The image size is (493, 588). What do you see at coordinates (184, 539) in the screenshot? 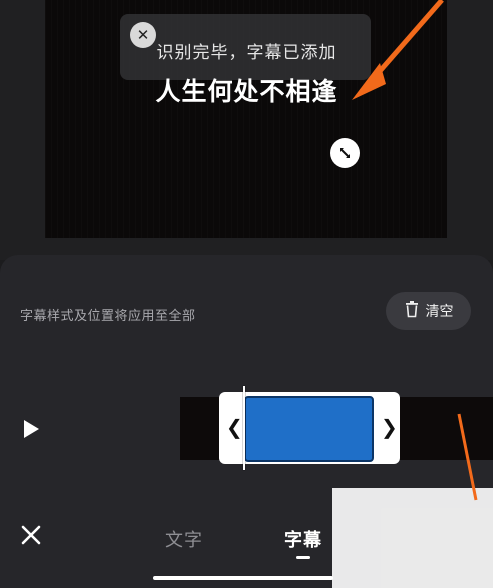
I see `tab-text: 文字` at bounding box center [184, 539].